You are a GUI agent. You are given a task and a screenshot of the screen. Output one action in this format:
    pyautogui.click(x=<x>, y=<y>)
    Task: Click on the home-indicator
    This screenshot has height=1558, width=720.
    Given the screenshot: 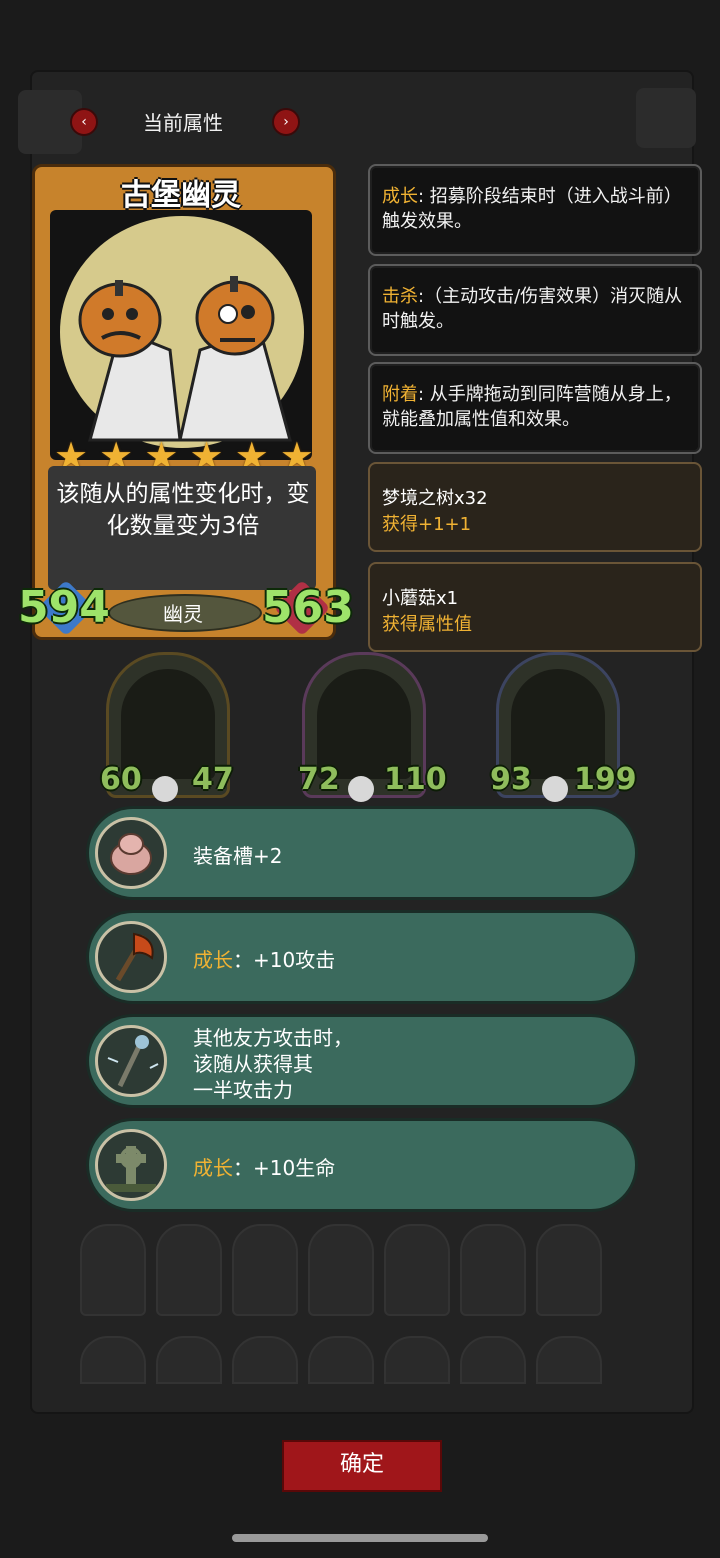 What is the action you would take?
    pyautogui.click(x=360, y=1538)
    